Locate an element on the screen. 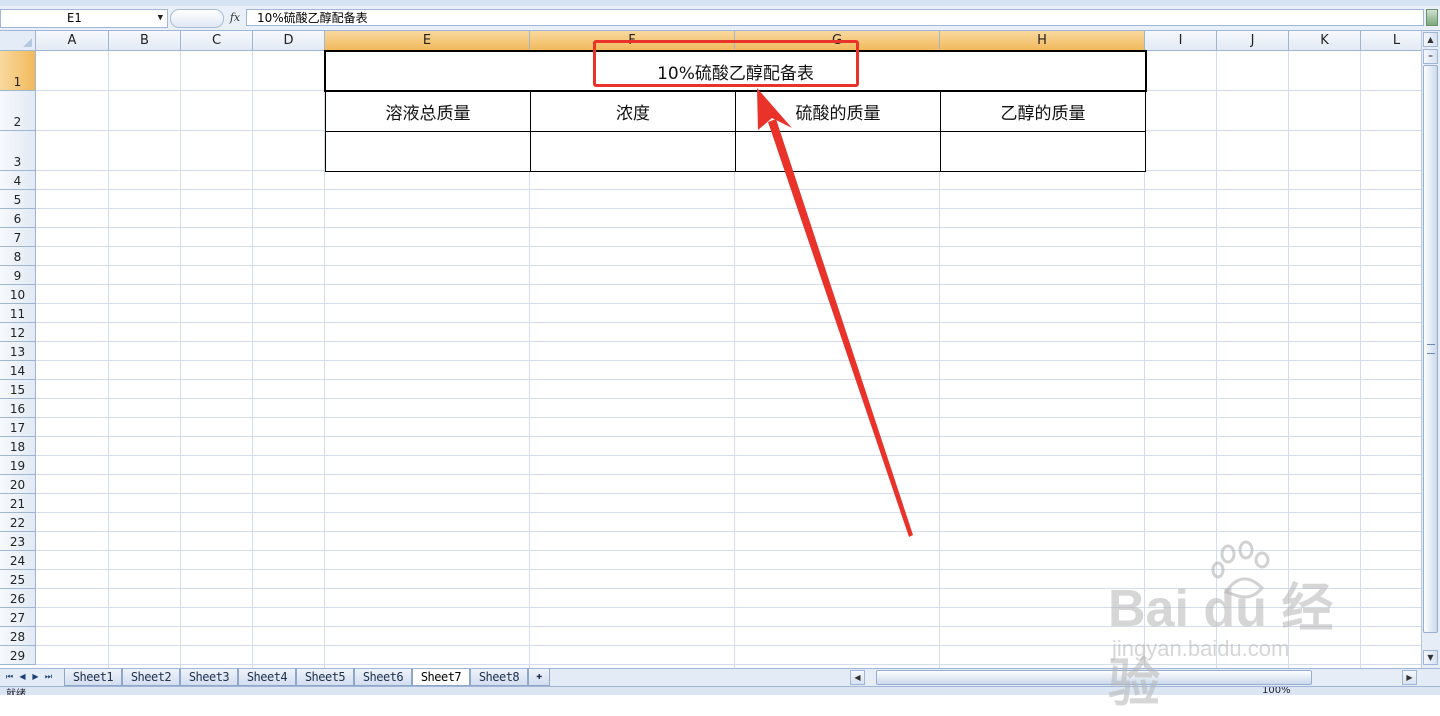 The image size is (1440, 716). expand-formula-bar-button is located at coordinates (1432, 17).